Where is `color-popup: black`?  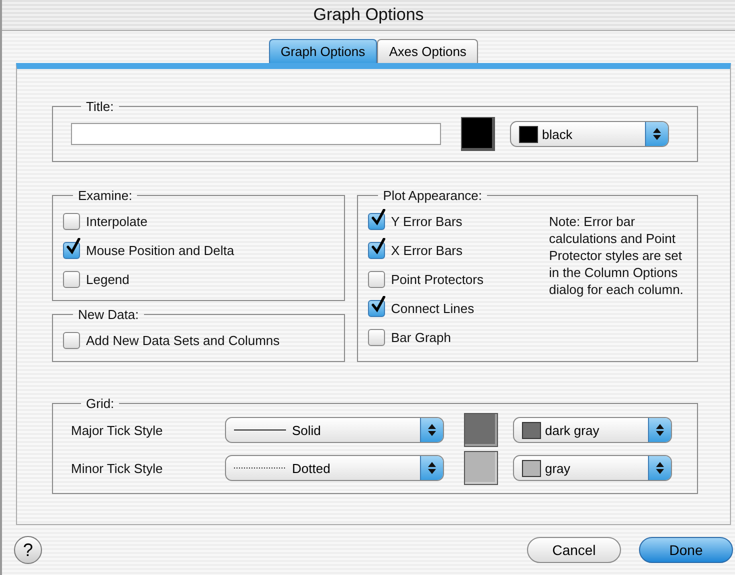 color-popup: black is located at coordinates (589, 134).